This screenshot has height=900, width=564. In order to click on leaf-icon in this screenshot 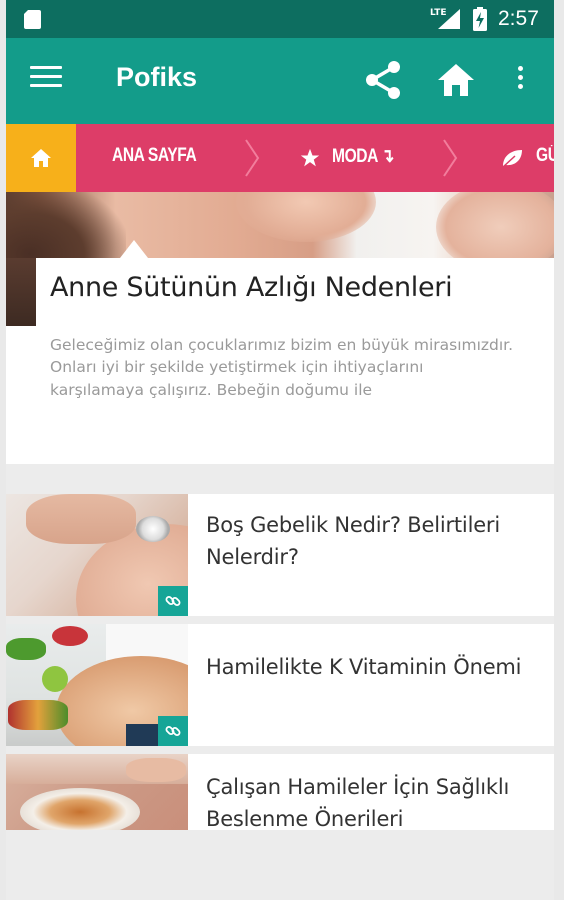, I will do `click(512, 159)`.